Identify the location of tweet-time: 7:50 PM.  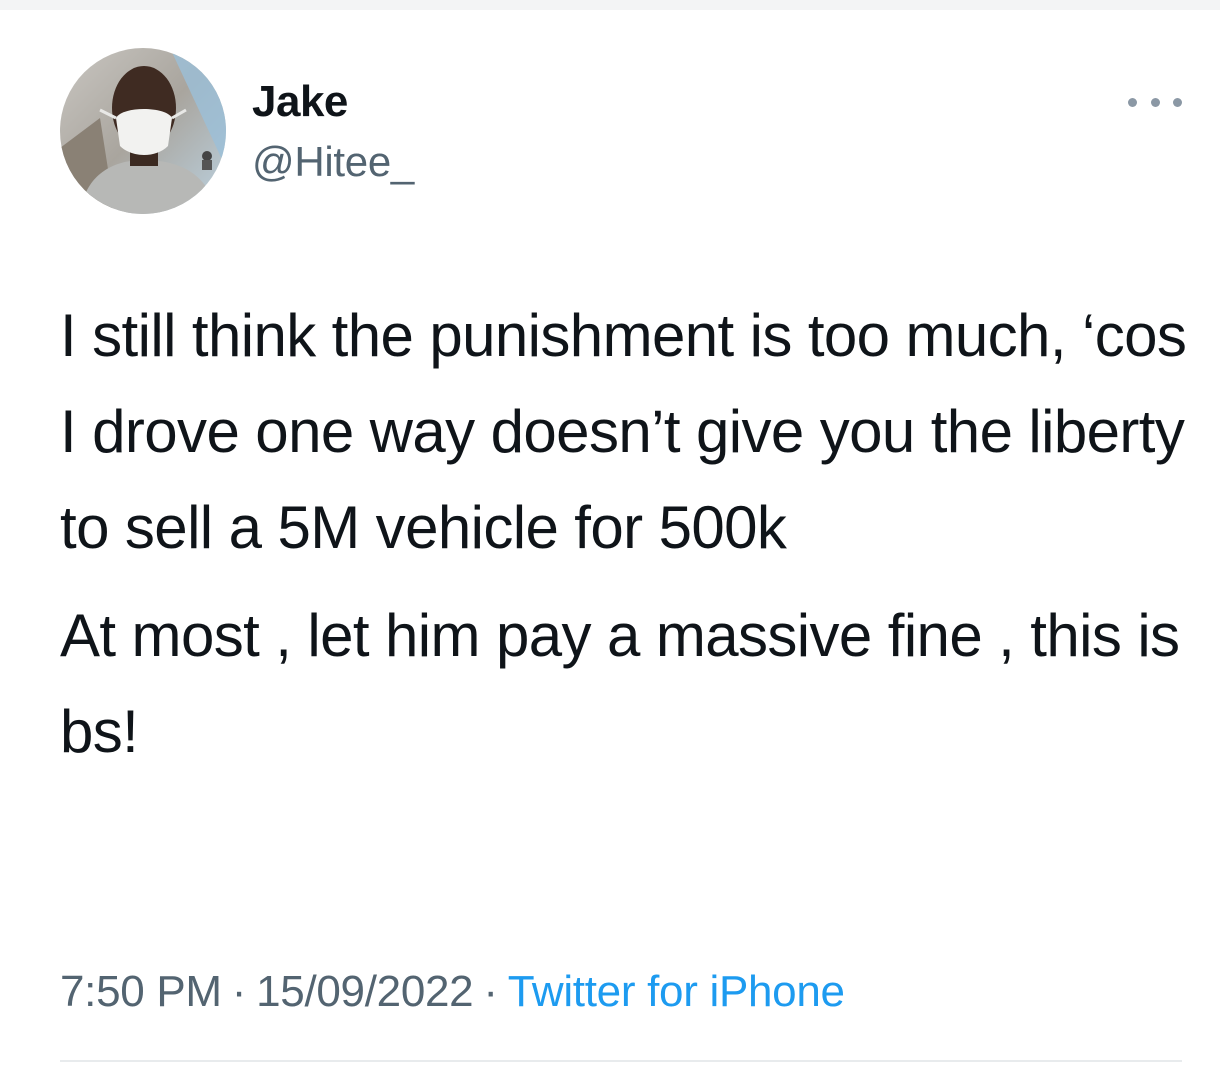
(141, 991).